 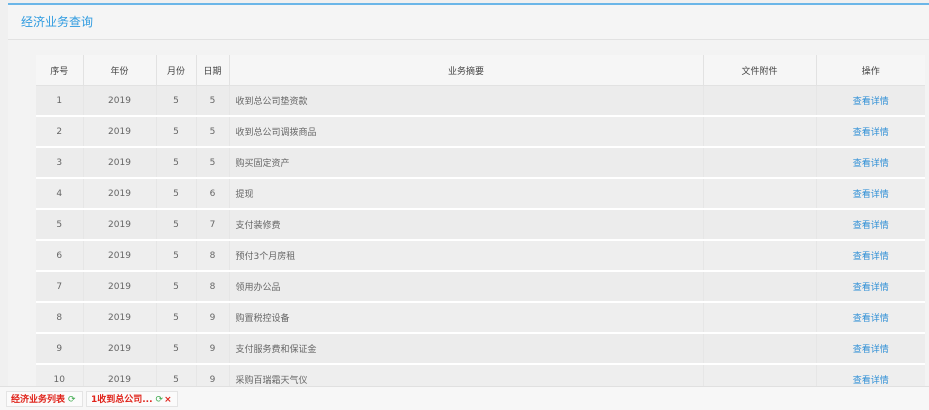 What do you see at coordinates (465, 287) in the screenshot?
I see `cell-summary: 领用办公品` at bounding box center [465, 287].